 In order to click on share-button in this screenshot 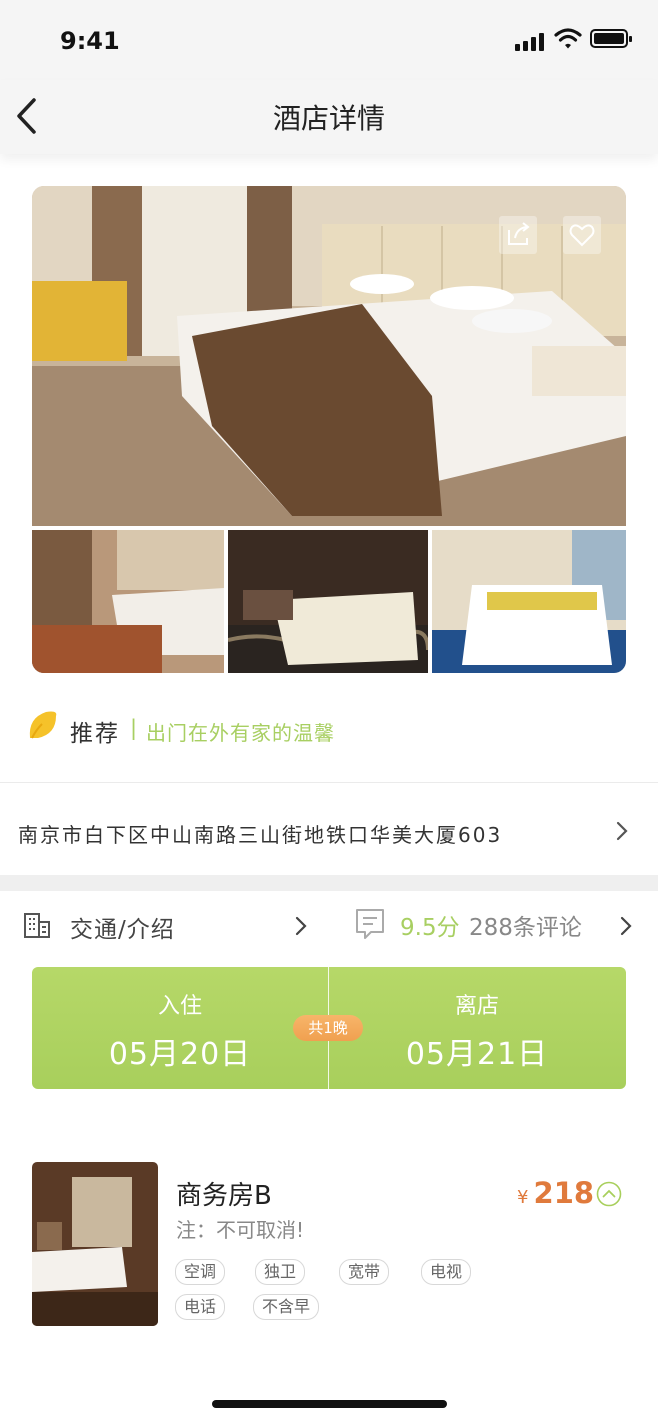, I will do `click(518, 235)`.